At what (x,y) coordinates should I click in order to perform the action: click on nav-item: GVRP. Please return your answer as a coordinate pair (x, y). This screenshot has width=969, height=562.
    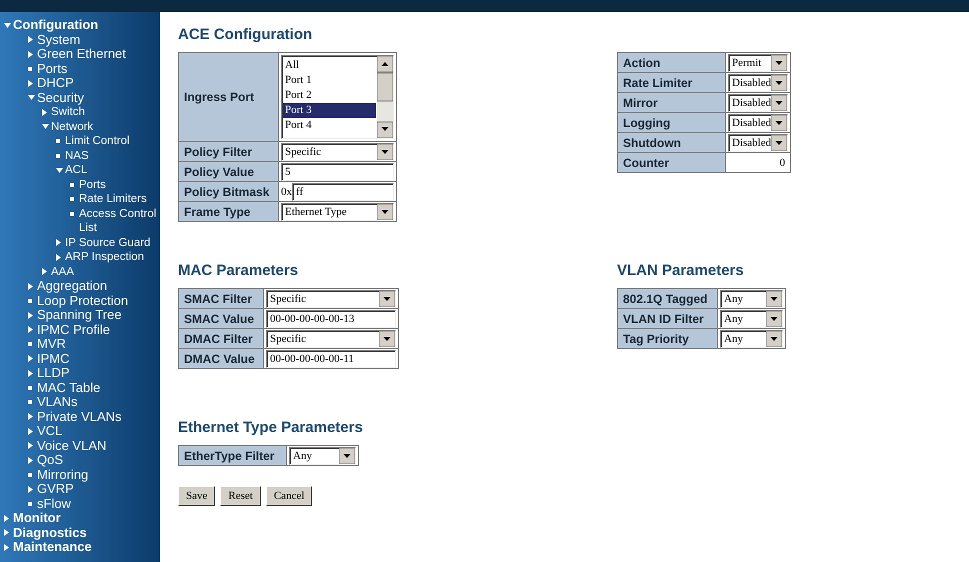
    Looking at the image, I should click on (55, 489).